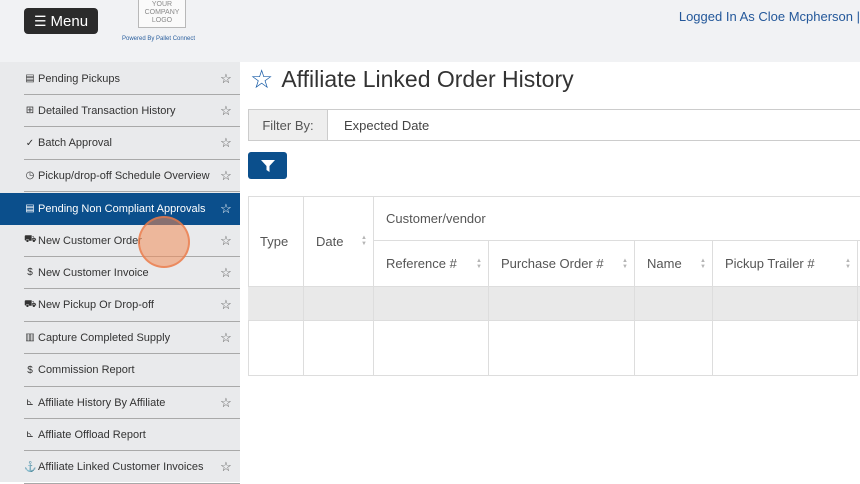 This screenshot has width=860, height=484. Describe the element at coordinates (30, 338) in the screenshot. I see `pallet-icon: ▥` at that location.